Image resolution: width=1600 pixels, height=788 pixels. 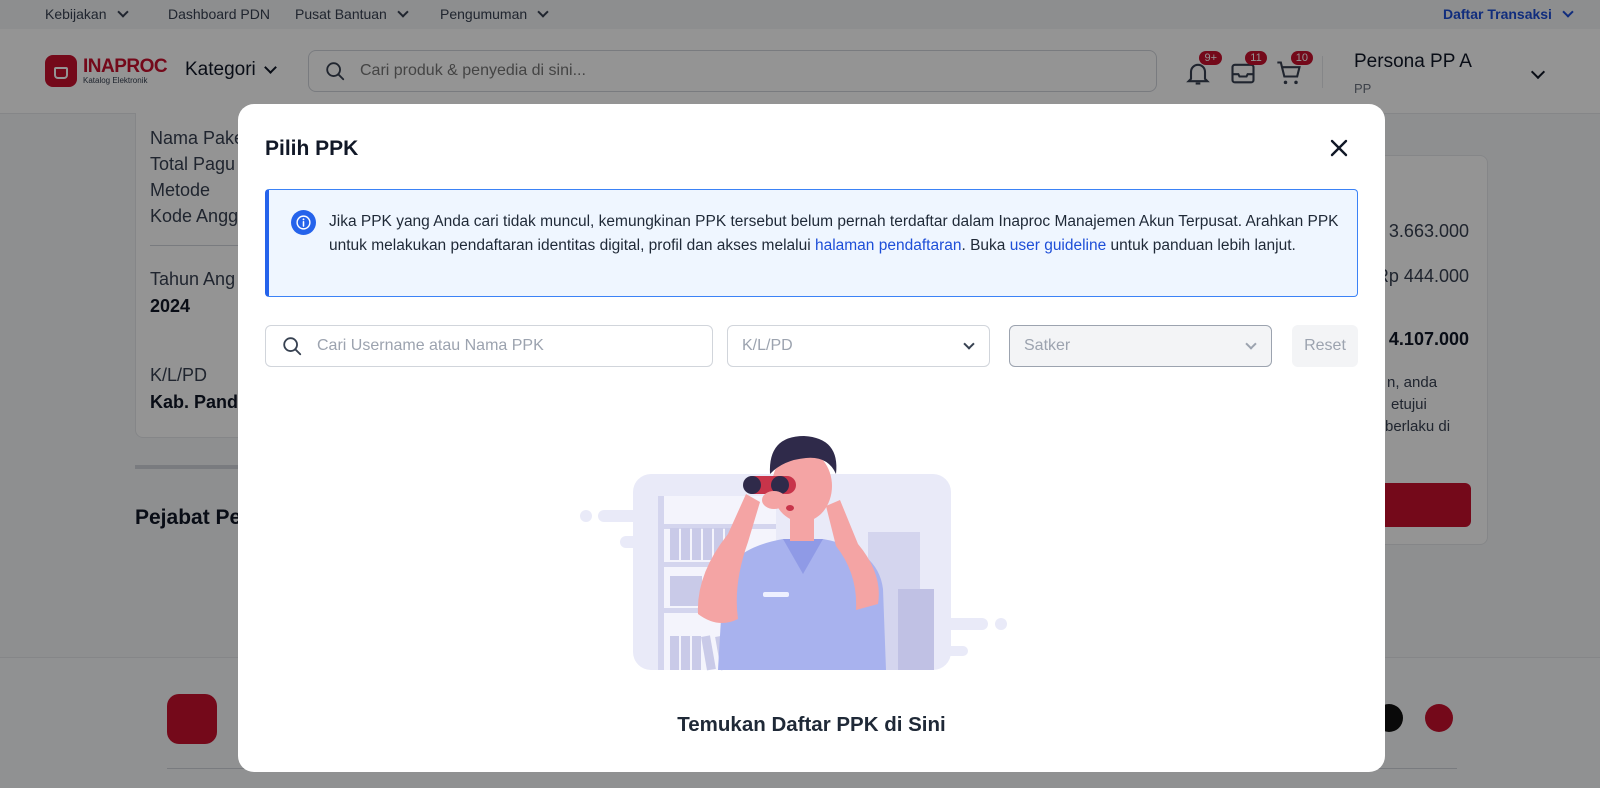 What do you see at coordinates (767, 345) in the screenshot?
I see `klpd-select-placeholder: K/L/PD` at bounding box center [767, 345].